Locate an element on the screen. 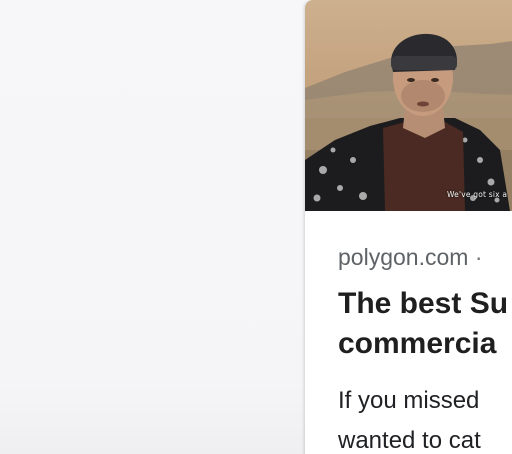  article-source: polygon.com is located at coordinates (403, 257).